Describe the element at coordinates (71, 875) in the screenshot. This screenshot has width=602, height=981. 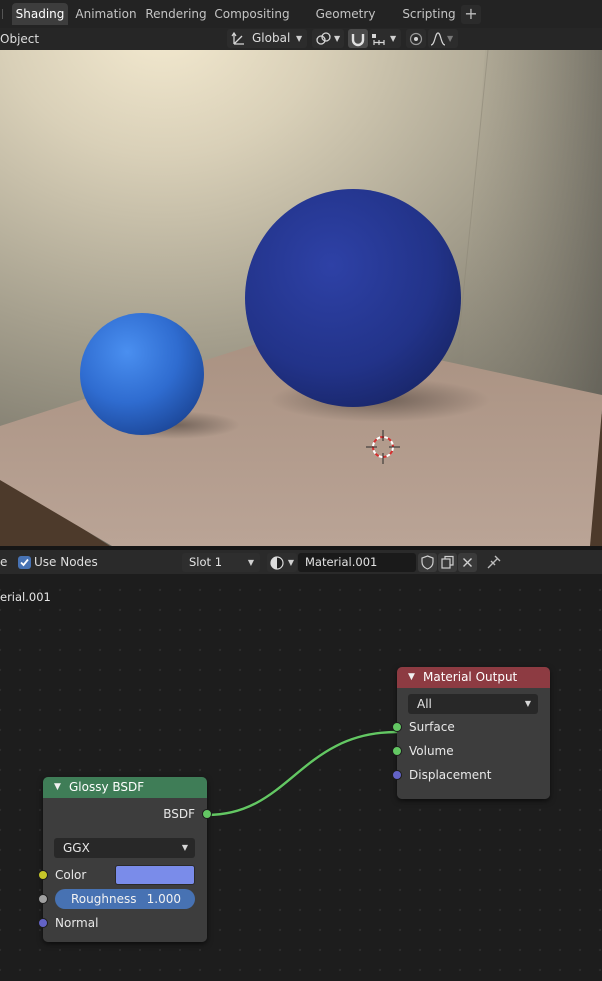
I see `color-label: Color` at that location.